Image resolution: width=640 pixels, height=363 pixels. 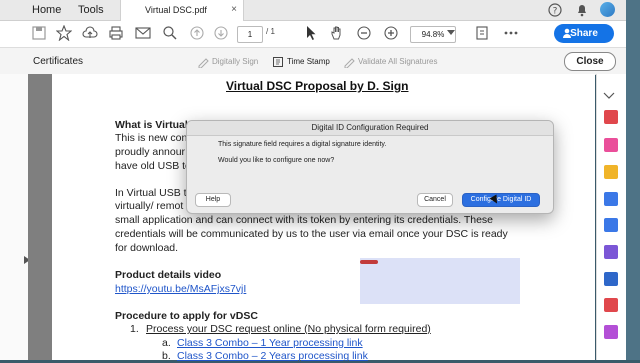 What do you see at coordinates (611, 332) in the screenshot?
I see `more-tools-icon` at bounding box center [611, 332].